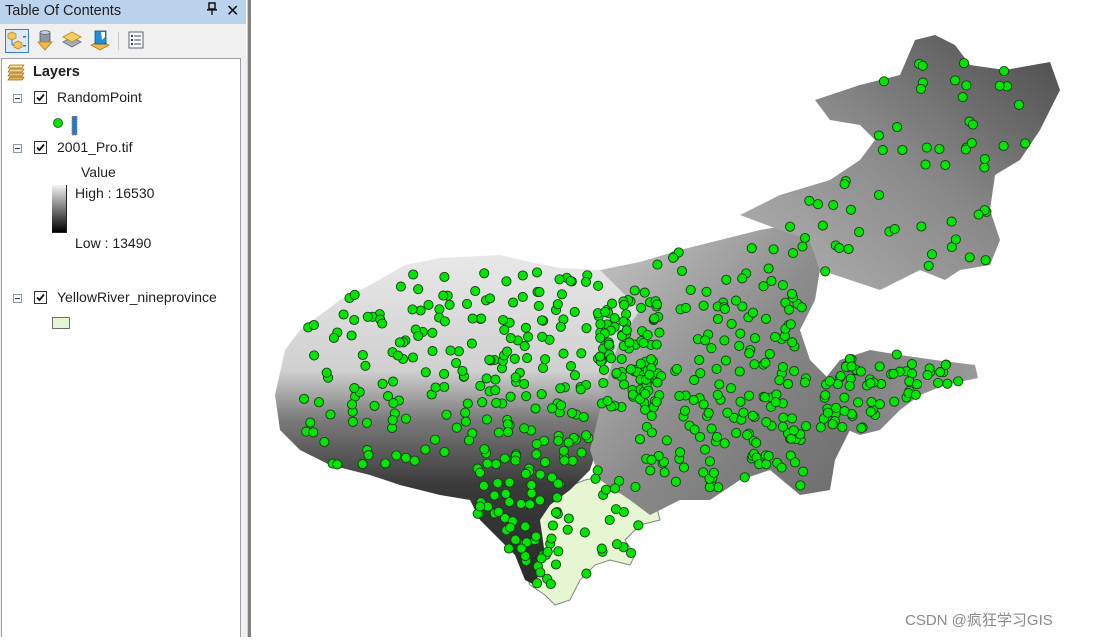 This screenshot has width=1102, height=641. Describe the element at coordinates (40, 97) in the screenshot. I see `layer-checkbox-randompoint` at that location.